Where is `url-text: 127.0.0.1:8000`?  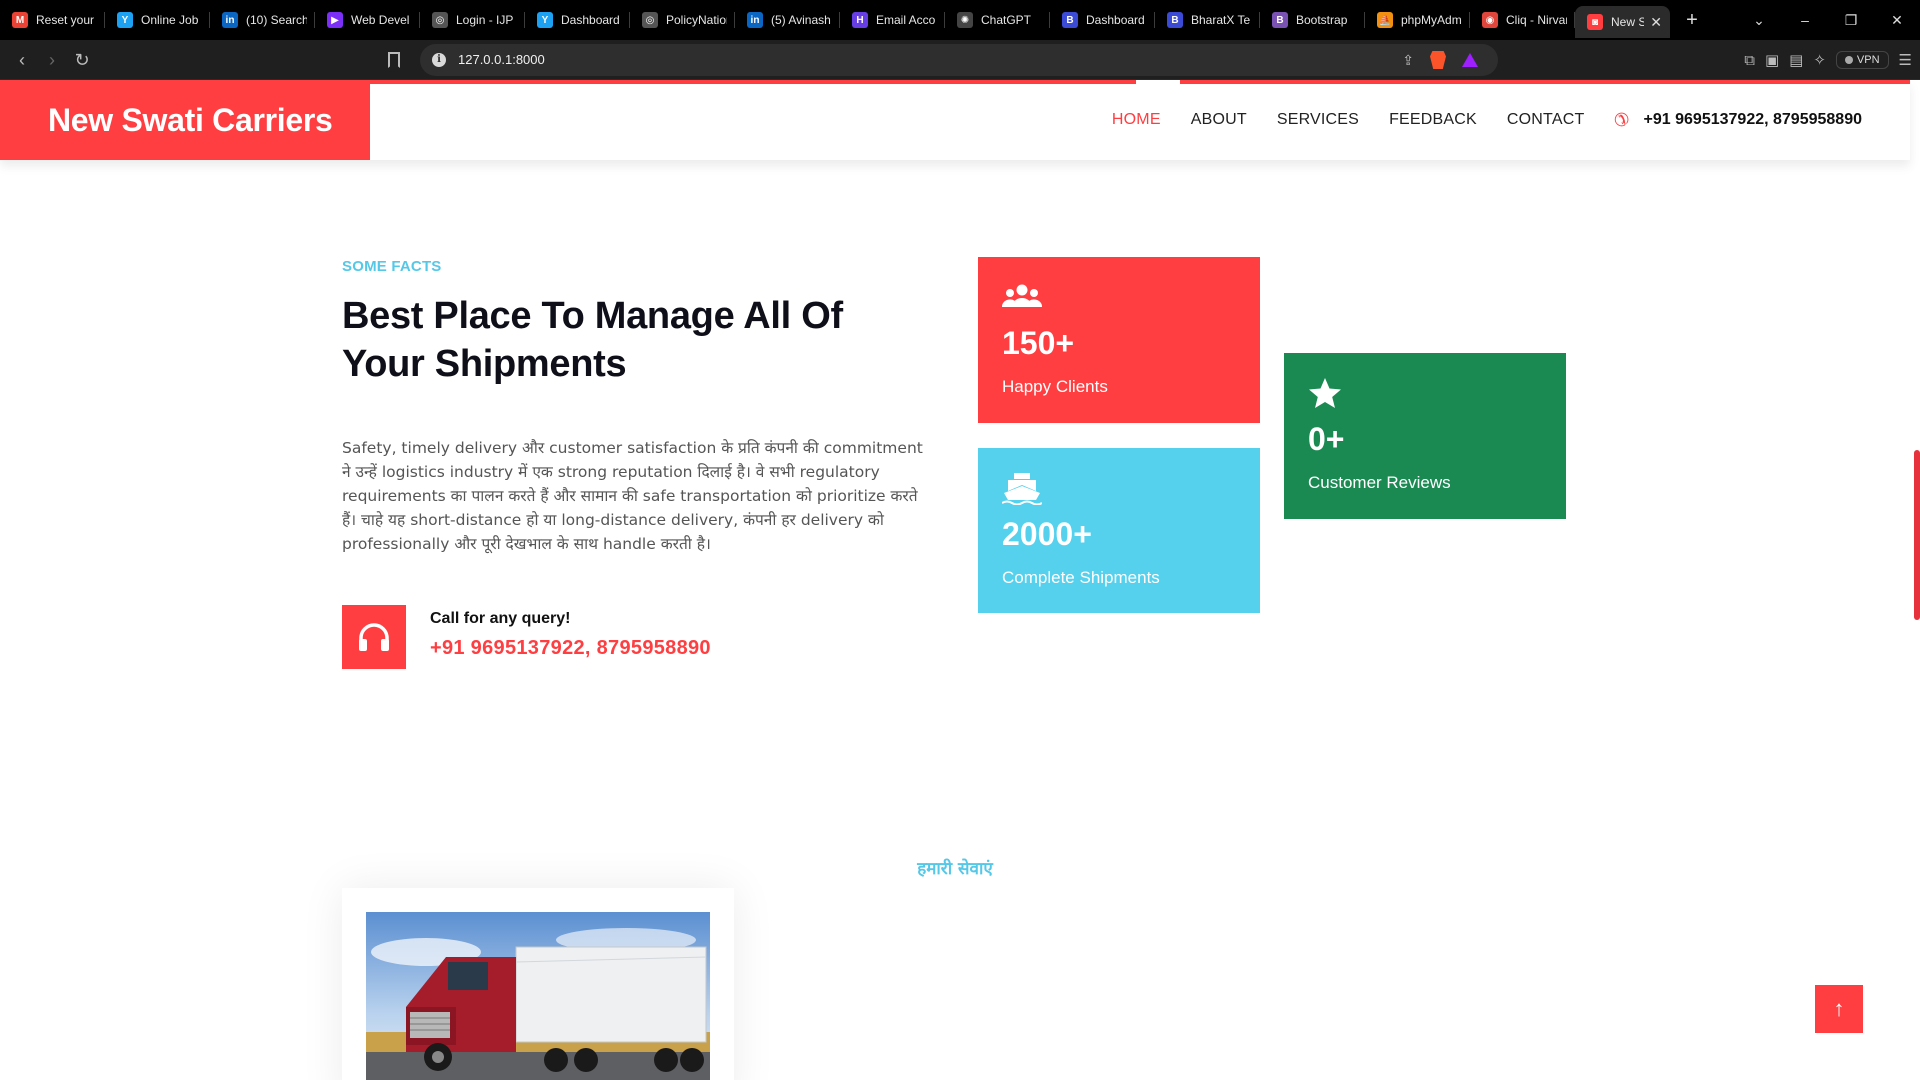
url-text: 127.0.0.1:8000 is located at coordinates (501, 59).